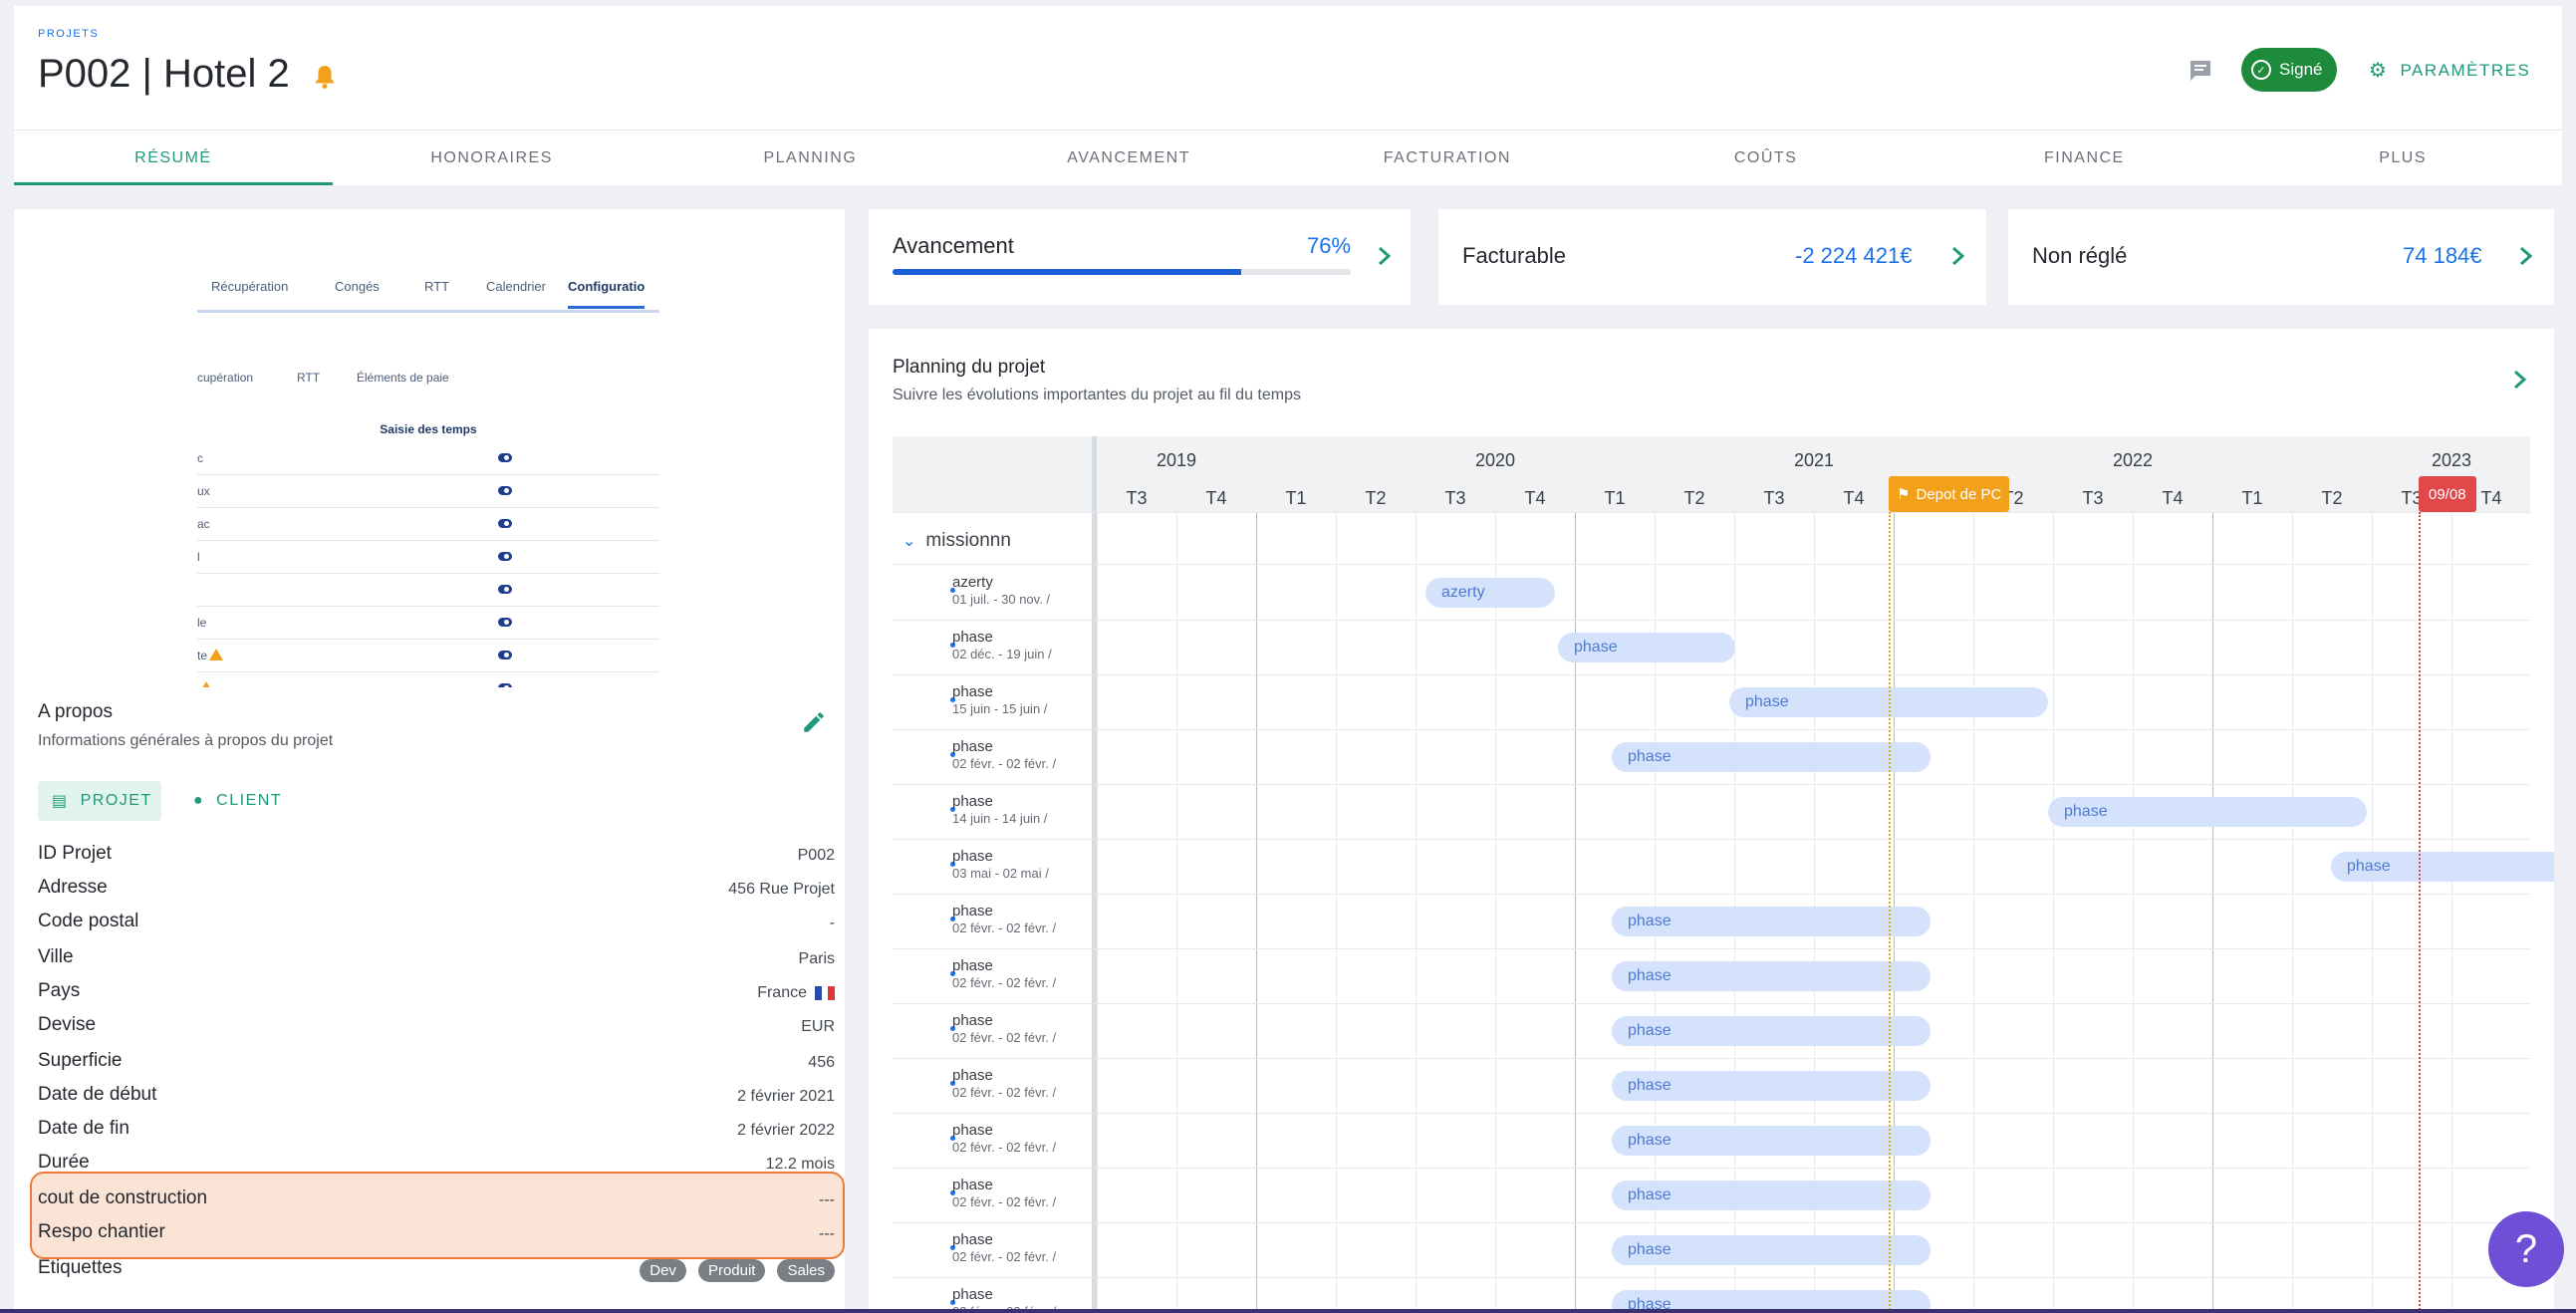  I want to click on tag-chip: Dev, so click(663, 1271).